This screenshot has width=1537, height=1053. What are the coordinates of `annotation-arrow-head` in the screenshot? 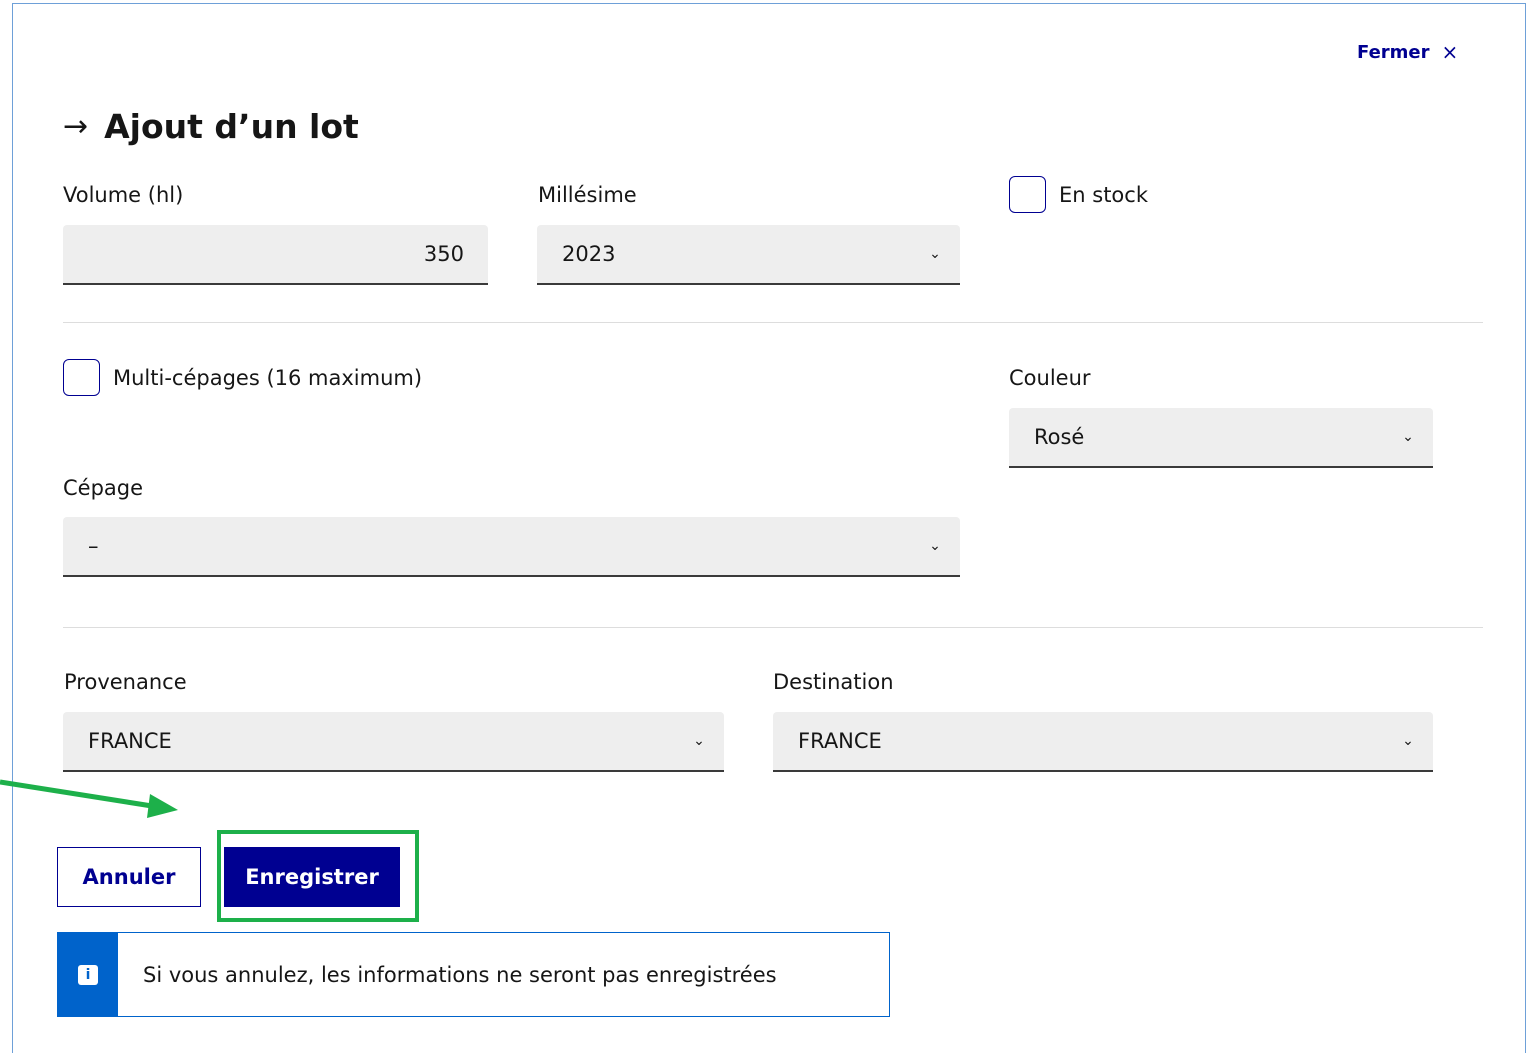 It's located at (162, 806).